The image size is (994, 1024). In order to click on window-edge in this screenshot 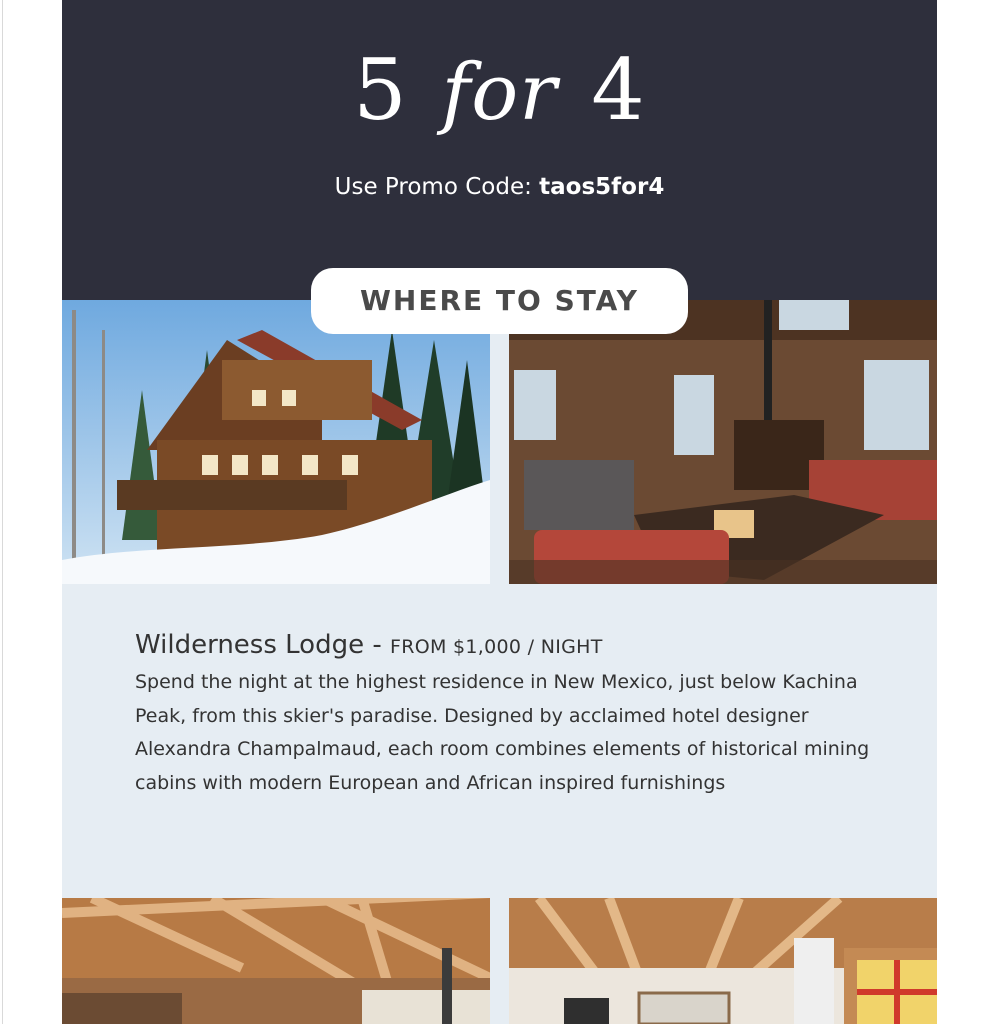, I will do `click(2, 512)`.